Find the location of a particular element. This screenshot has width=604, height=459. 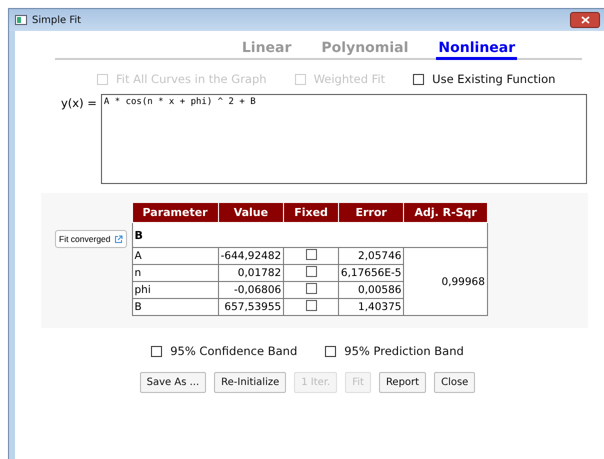

action-button: Report is located at coordinates (402, 382).